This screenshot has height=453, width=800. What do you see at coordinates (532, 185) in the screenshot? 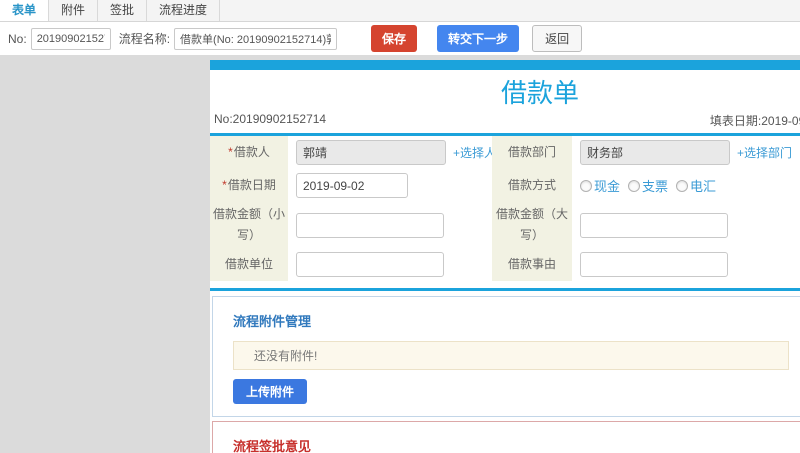
I see `loan-method-label: 借款方式` at bounding box center [532, 185].